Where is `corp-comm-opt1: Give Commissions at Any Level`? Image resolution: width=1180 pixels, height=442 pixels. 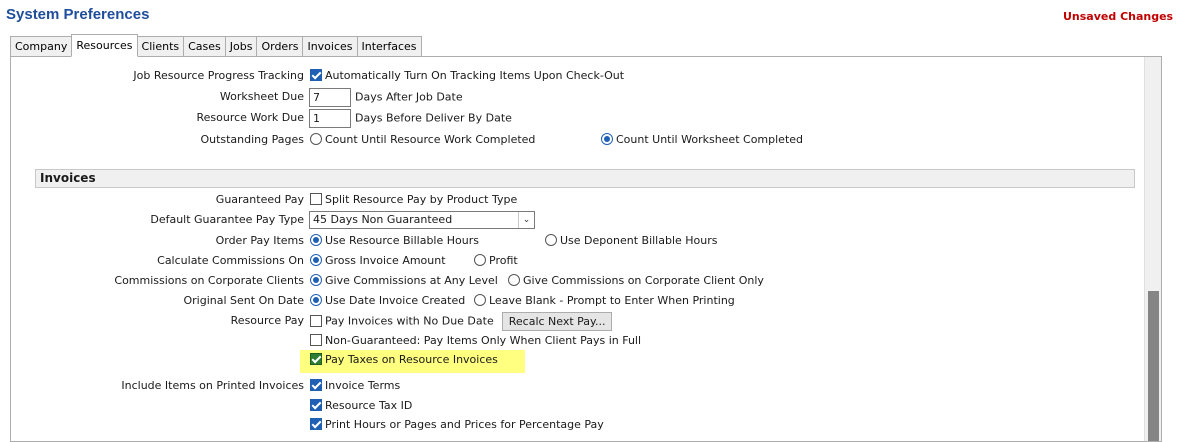
corp-comm-opt1: Give Commissions at Any Level is located at coordinates (404, 281).